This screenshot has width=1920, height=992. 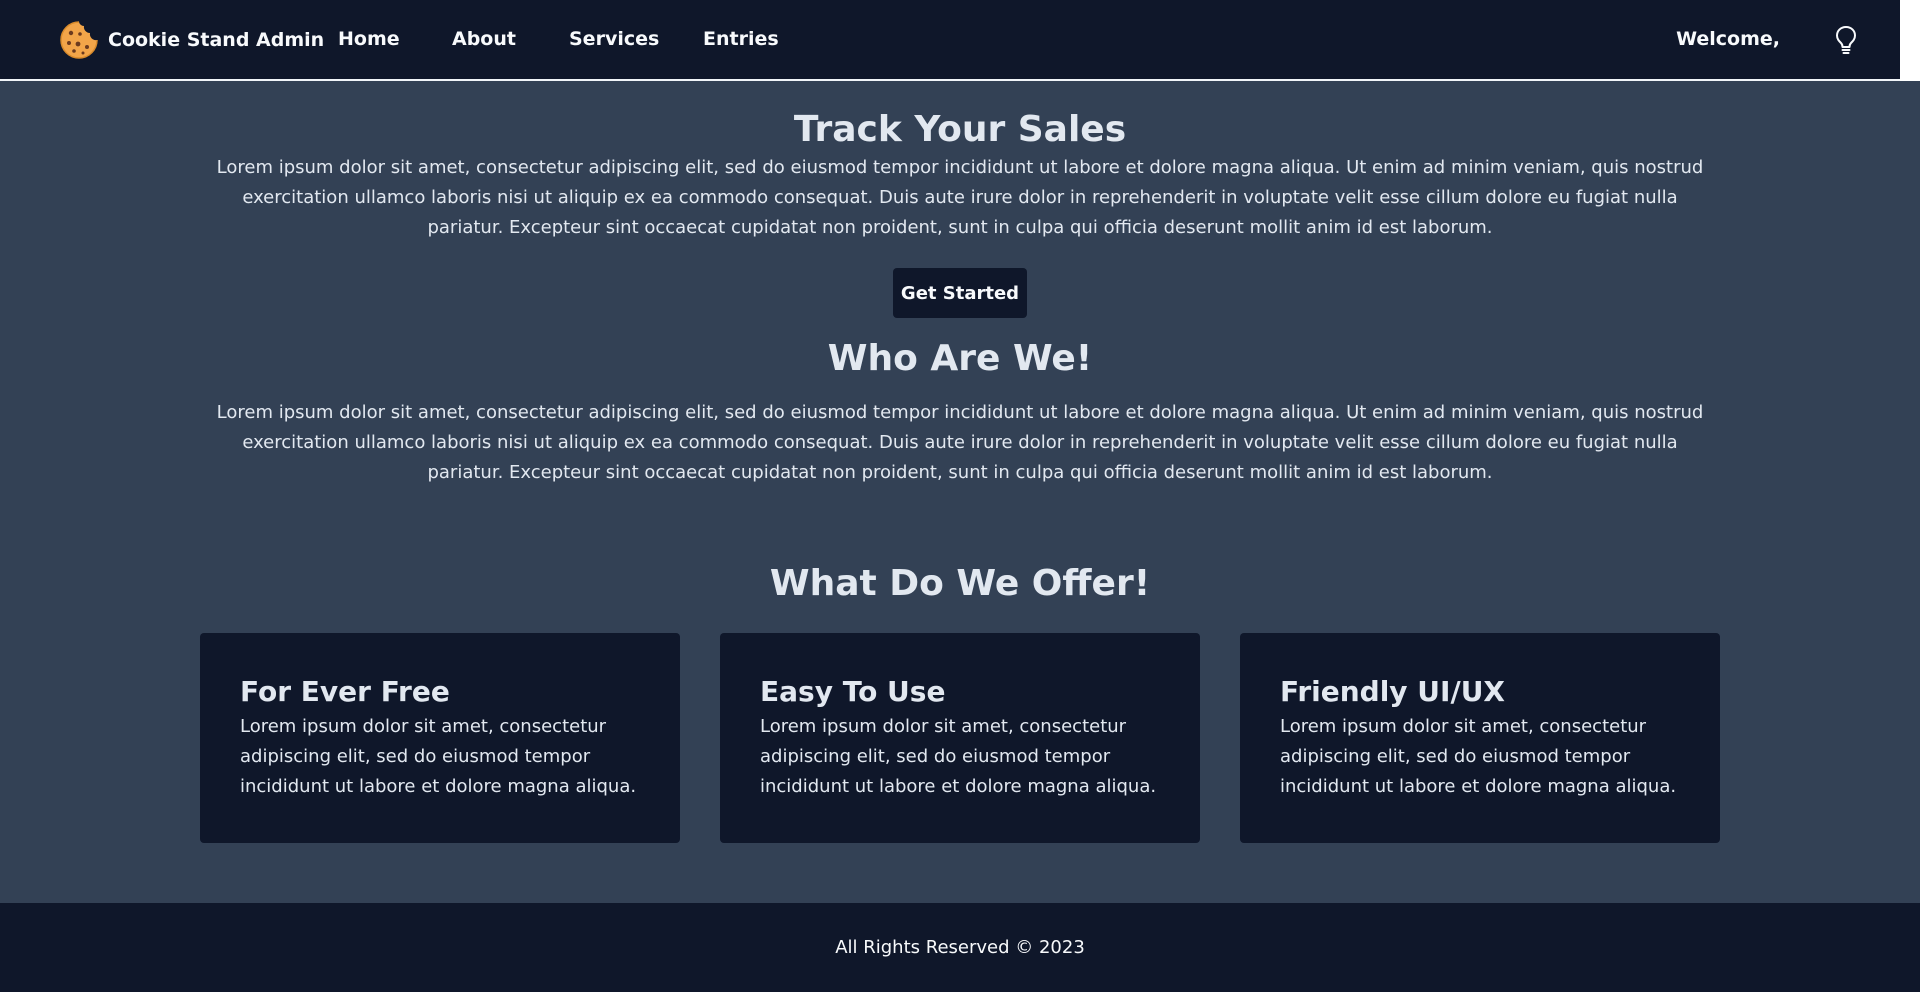 I want to click on card-title: For Ever Free, so click(x=345, y=691).